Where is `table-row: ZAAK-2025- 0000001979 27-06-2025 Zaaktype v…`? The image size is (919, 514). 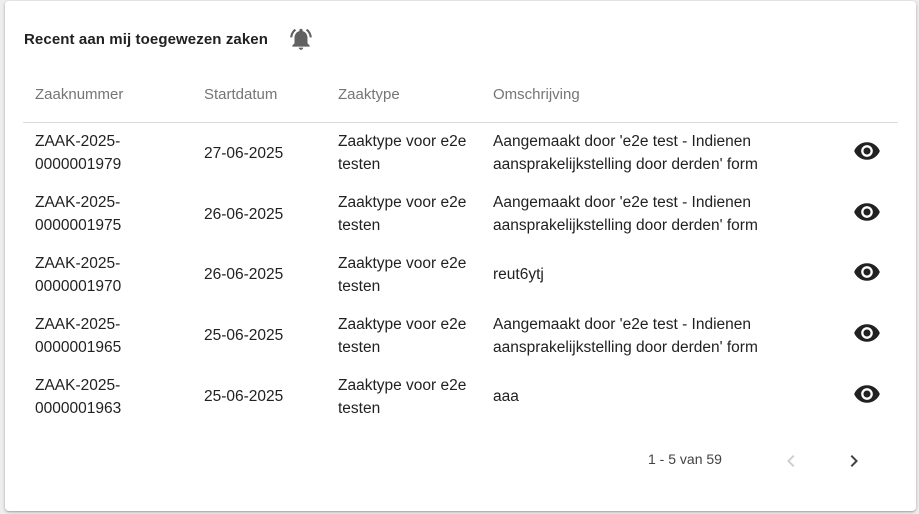
table-row: ZAAK-2025- 0000001979 27-06-2025 Zaaktype v… is located at coordinates (460, 153).